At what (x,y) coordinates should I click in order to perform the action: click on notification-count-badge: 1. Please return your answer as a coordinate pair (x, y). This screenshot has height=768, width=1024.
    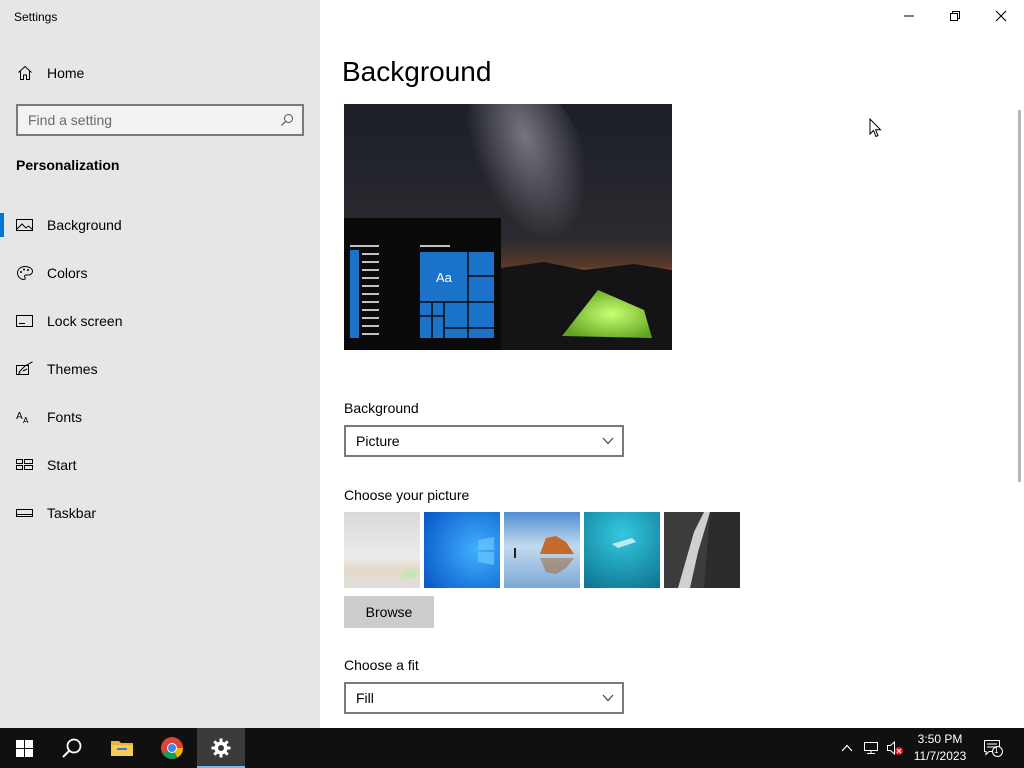
    Looking at the image, I should click on (996, 750).